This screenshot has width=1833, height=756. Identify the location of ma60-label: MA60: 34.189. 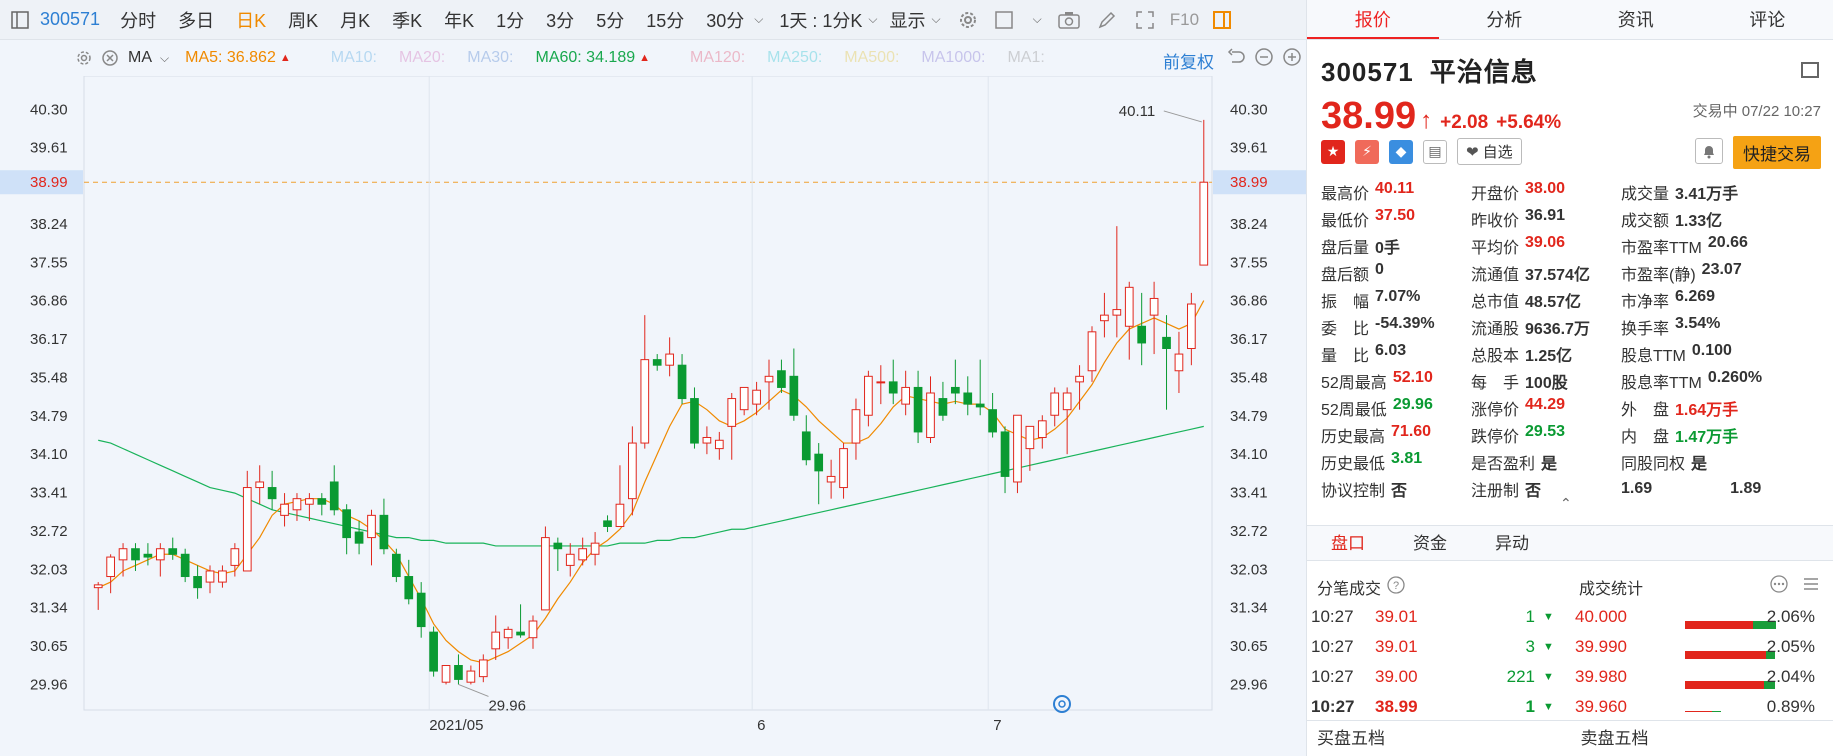
(585, 57).